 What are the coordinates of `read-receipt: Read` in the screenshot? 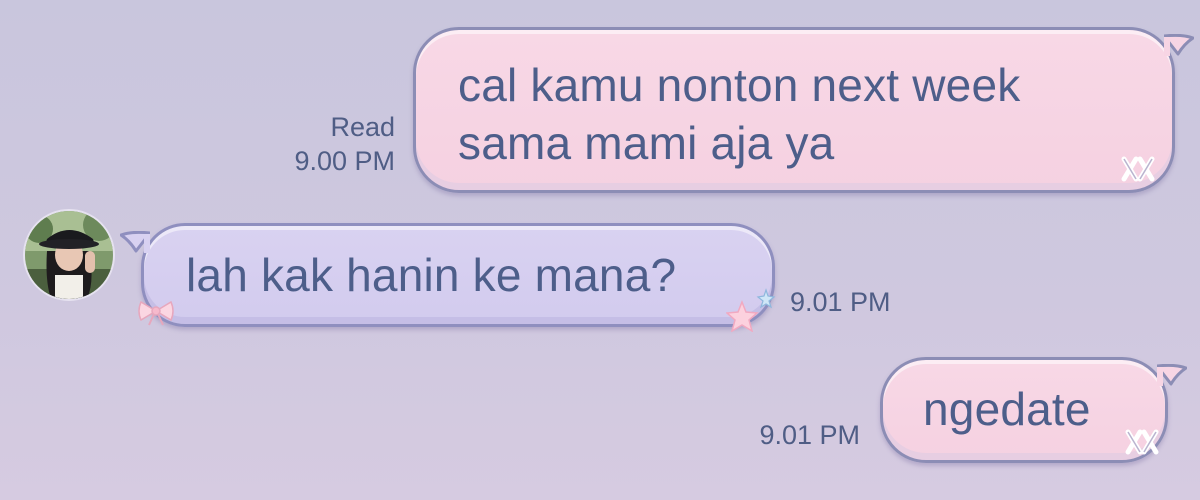 It's located at (362, 127).